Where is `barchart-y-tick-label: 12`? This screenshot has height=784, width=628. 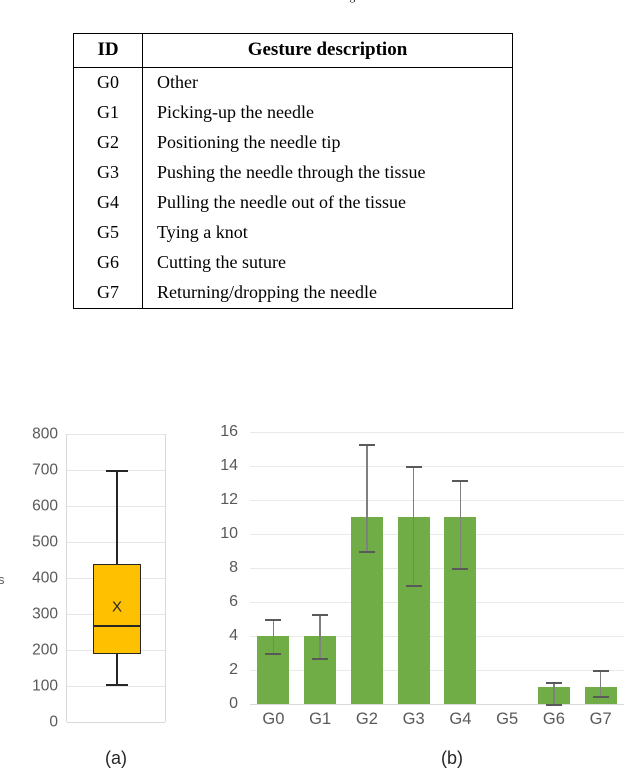
barchart-y-tick-label: 12 is located at coordinates (229, 499).